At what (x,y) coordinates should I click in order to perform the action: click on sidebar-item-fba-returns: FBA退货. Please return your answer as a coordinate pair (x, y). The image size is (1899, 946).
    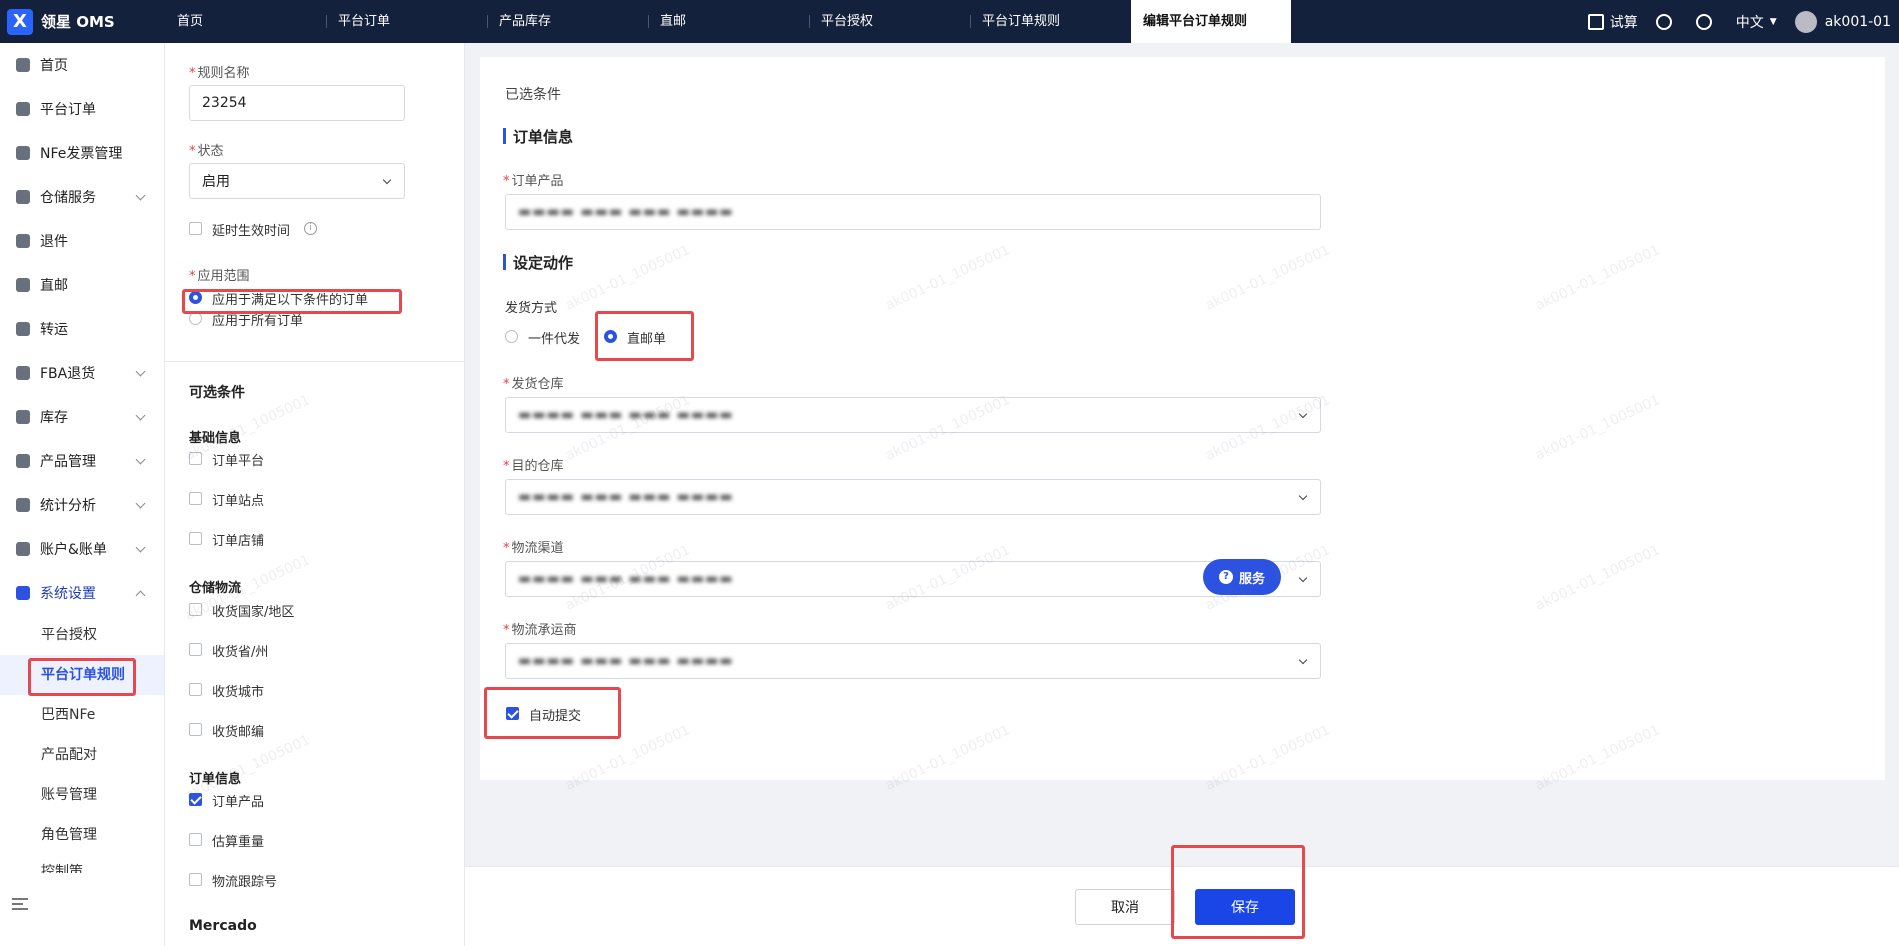
    Looking at the image, I should click on (82, 373).